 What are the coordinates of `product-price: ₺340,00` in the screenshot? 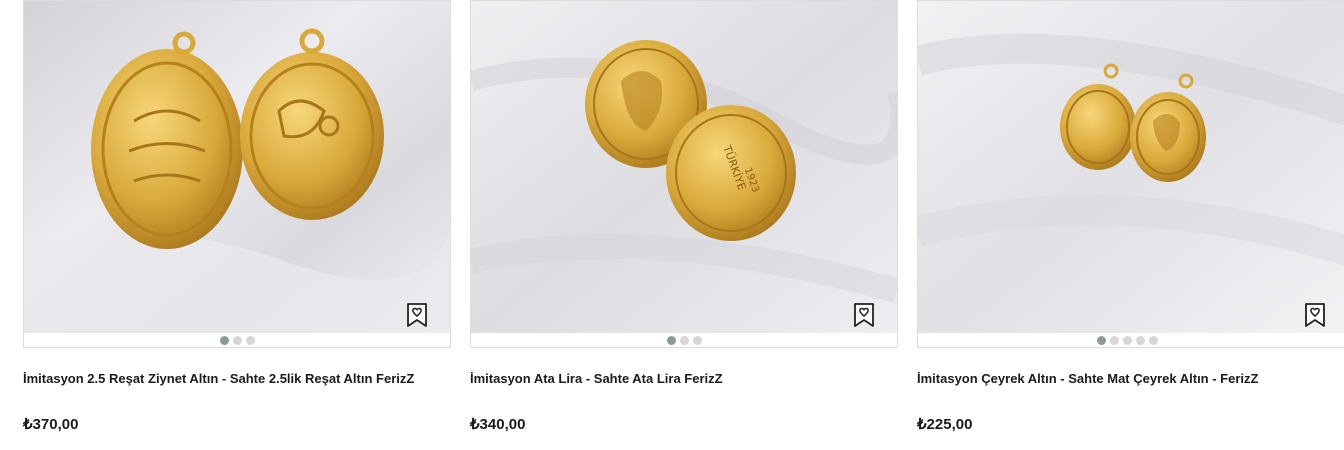 It's located at (498, 424).